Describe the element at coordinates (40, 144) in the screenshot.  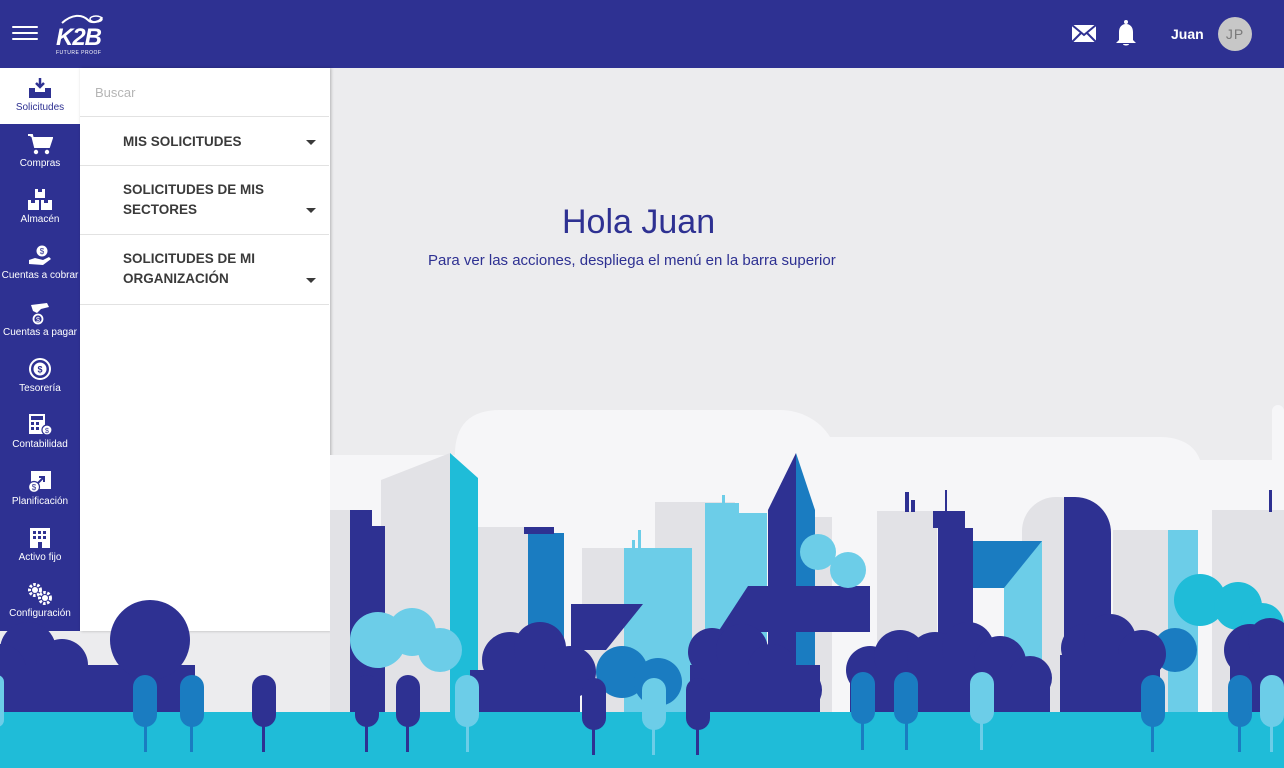
I see `cart-icon` at that location.